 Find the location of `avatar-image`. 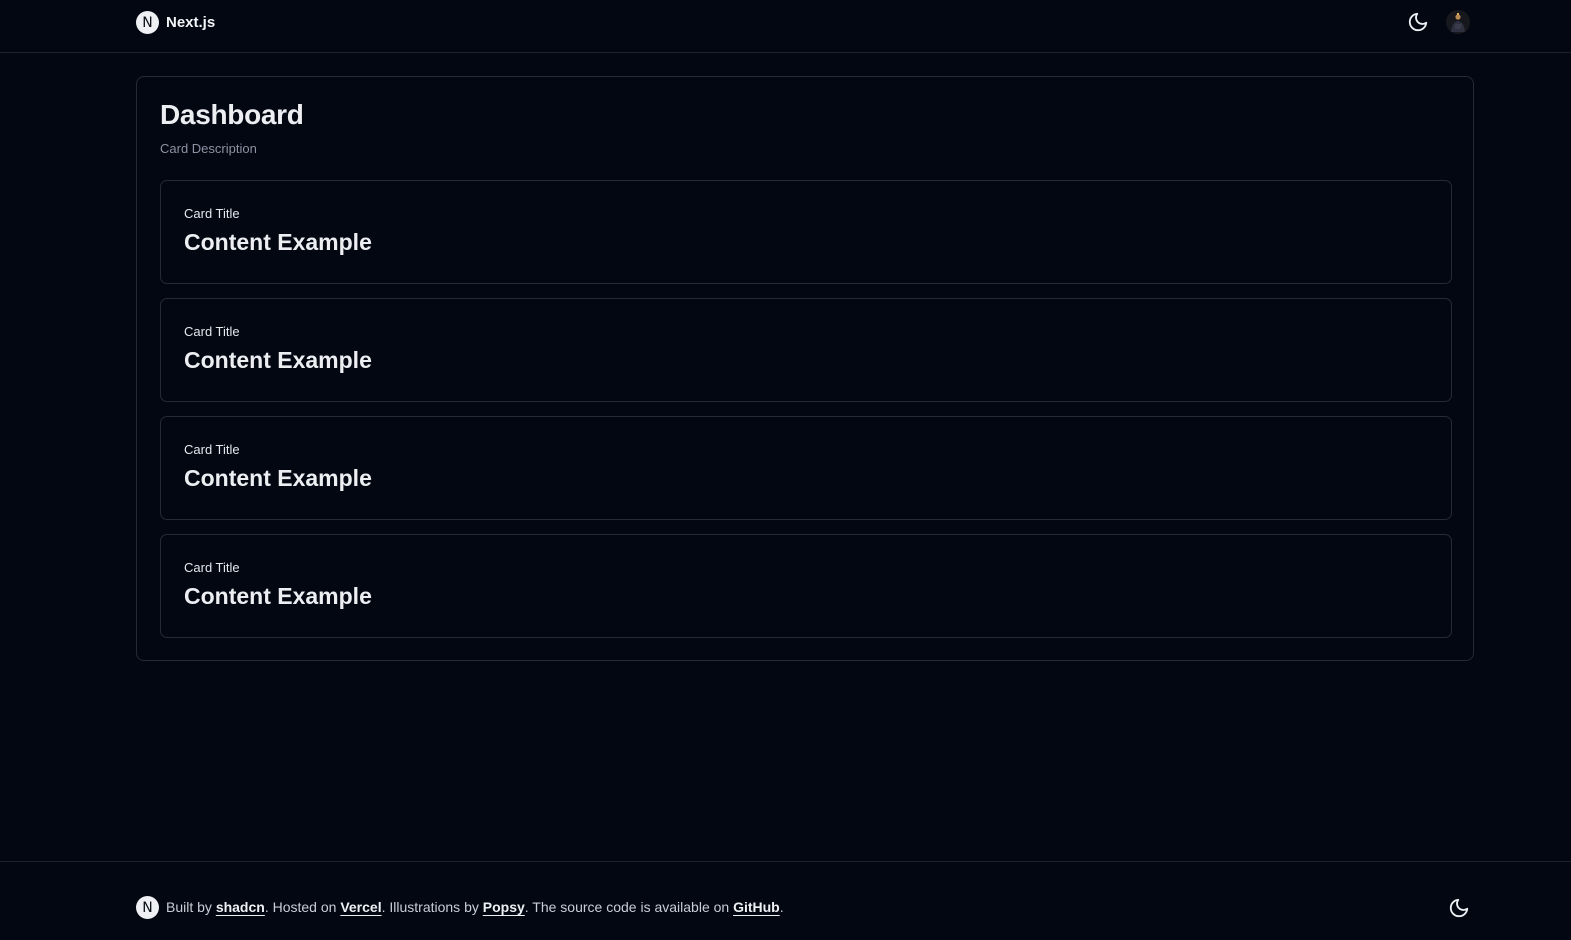

avatar-image is located at coordinates (1458, 22).